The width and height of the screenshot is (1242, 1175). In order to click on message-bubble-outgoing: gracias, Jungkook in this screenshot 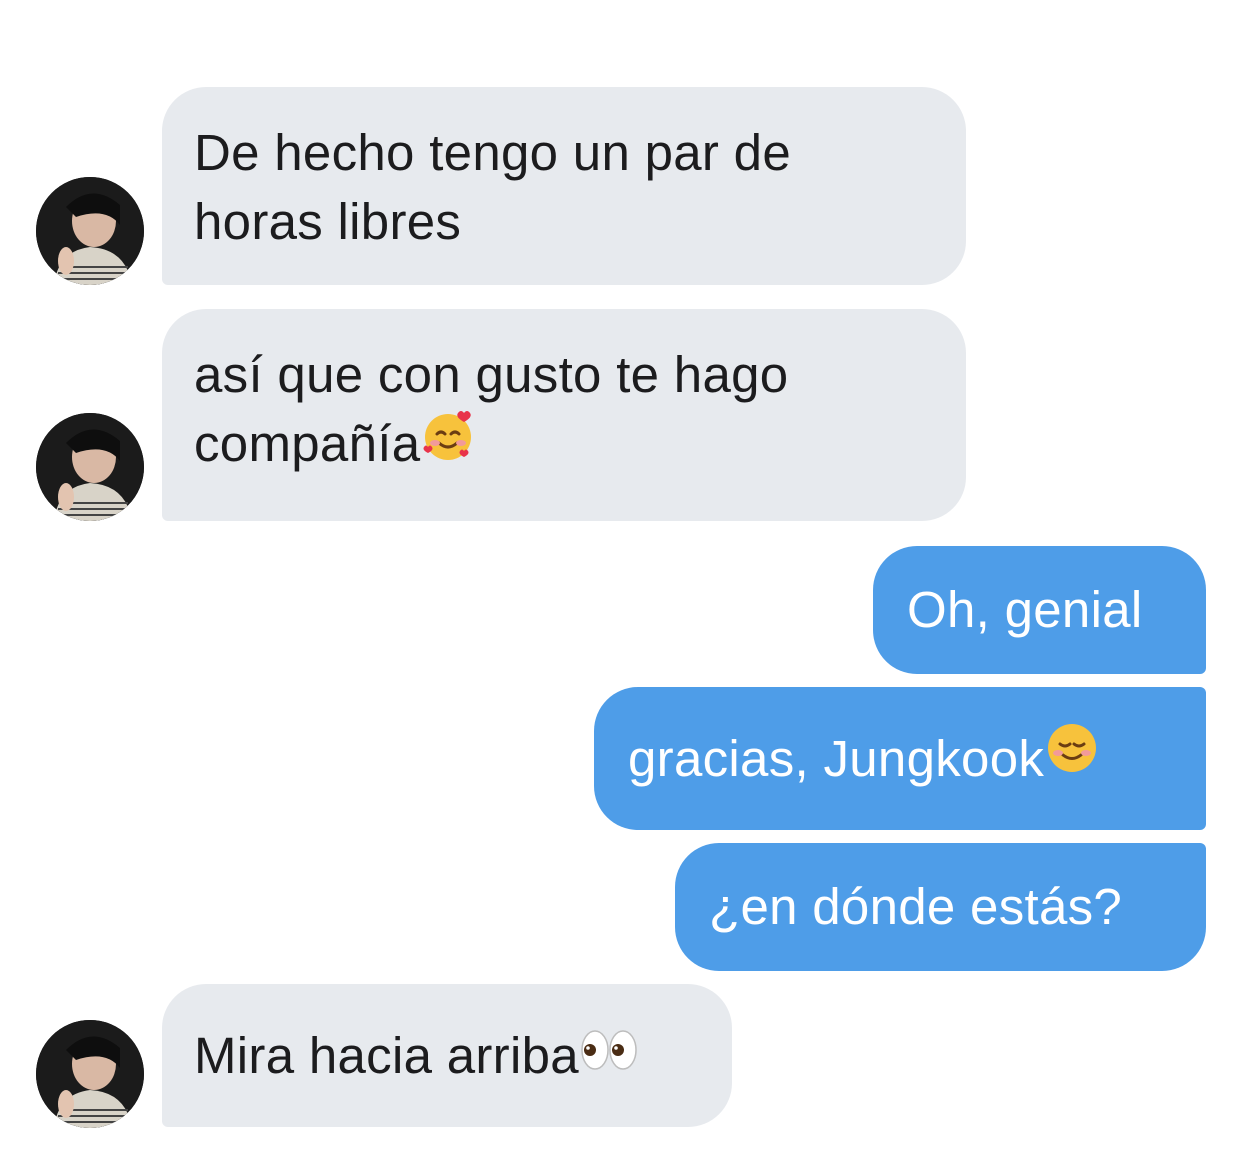, I will do `click(900, 758)`.